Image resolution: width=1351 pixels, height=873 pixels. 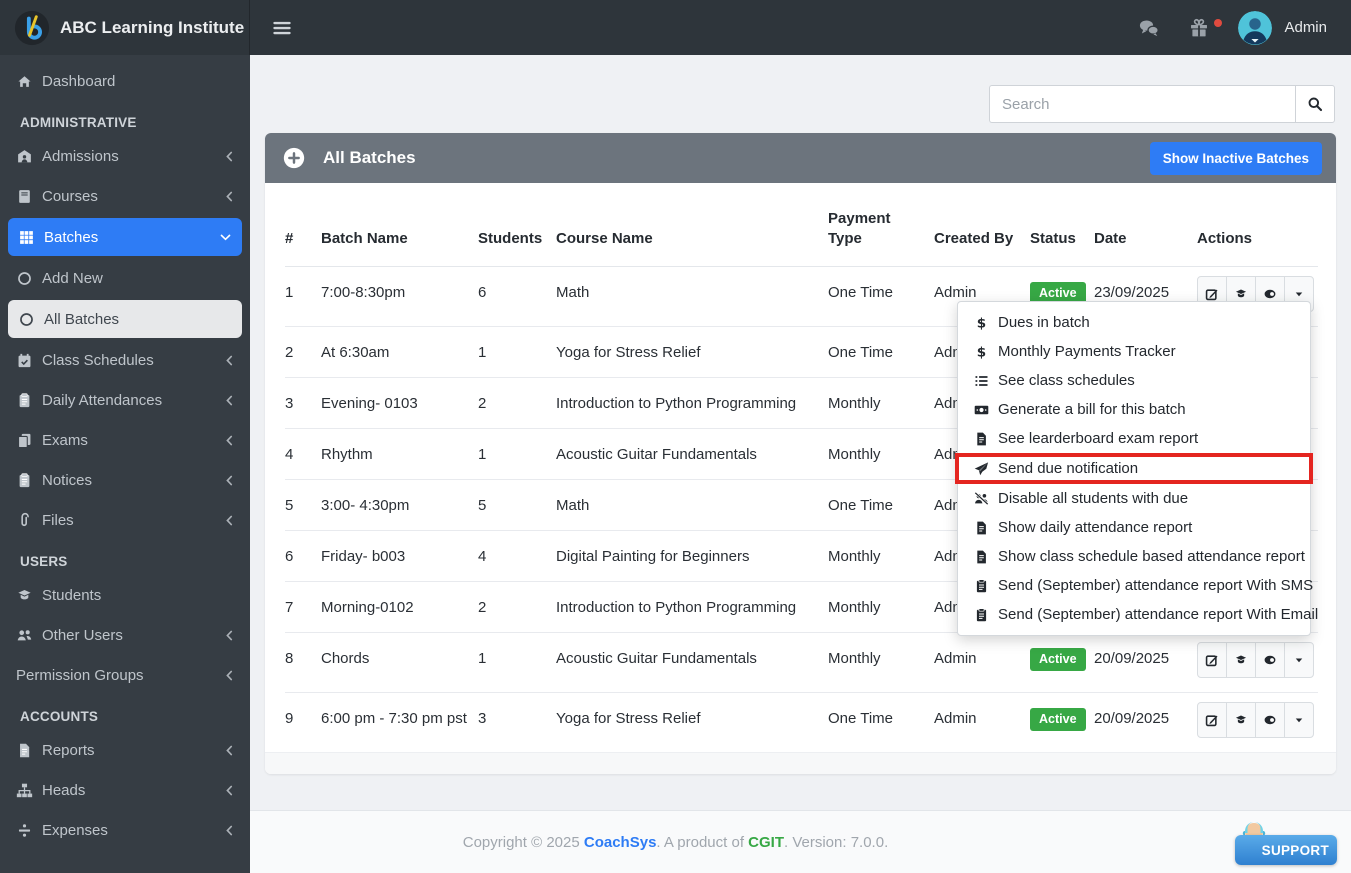 What do you see at coordinates (289, 718) in the screenshot?
I see `cell-index: 9` at bounding box center [289, 718].